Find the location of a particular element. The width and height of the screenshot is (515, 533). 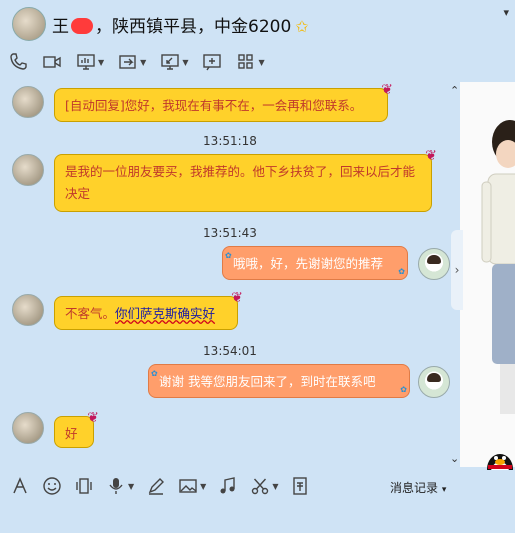

message-bubble: 不客气。你们萨克斯确实好 ❦ is located at coordinates (148, 310).